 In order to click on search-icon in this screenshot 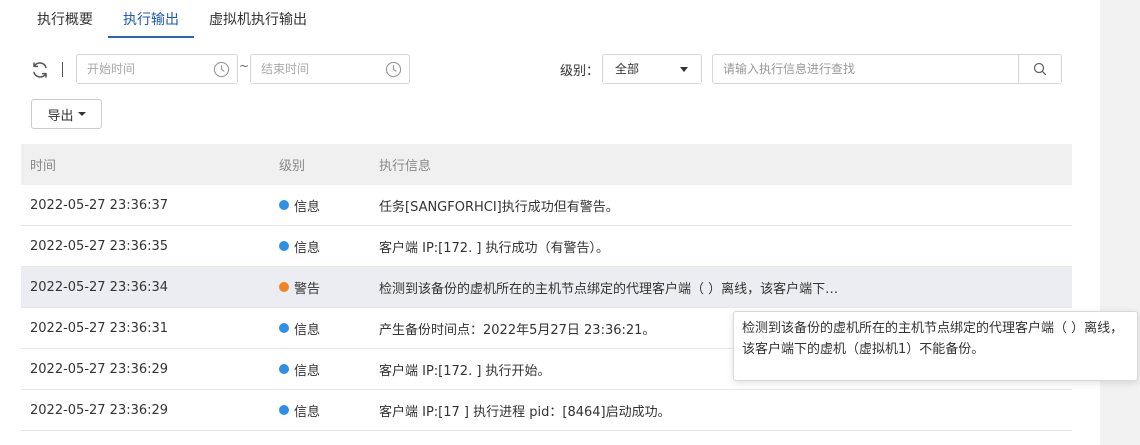, I will do `click(1040, 69)`.